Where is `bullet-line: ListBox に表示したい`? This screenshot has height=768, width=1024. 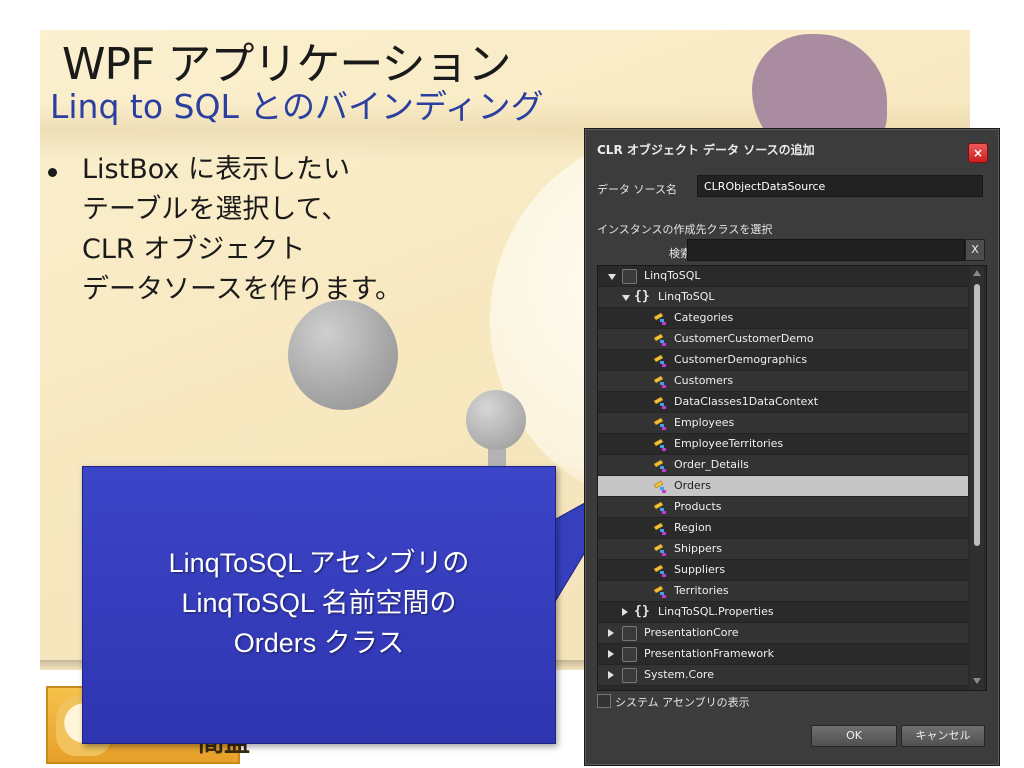 bullet-line: ListBox に表示したい is located at coordinates (216, 169).